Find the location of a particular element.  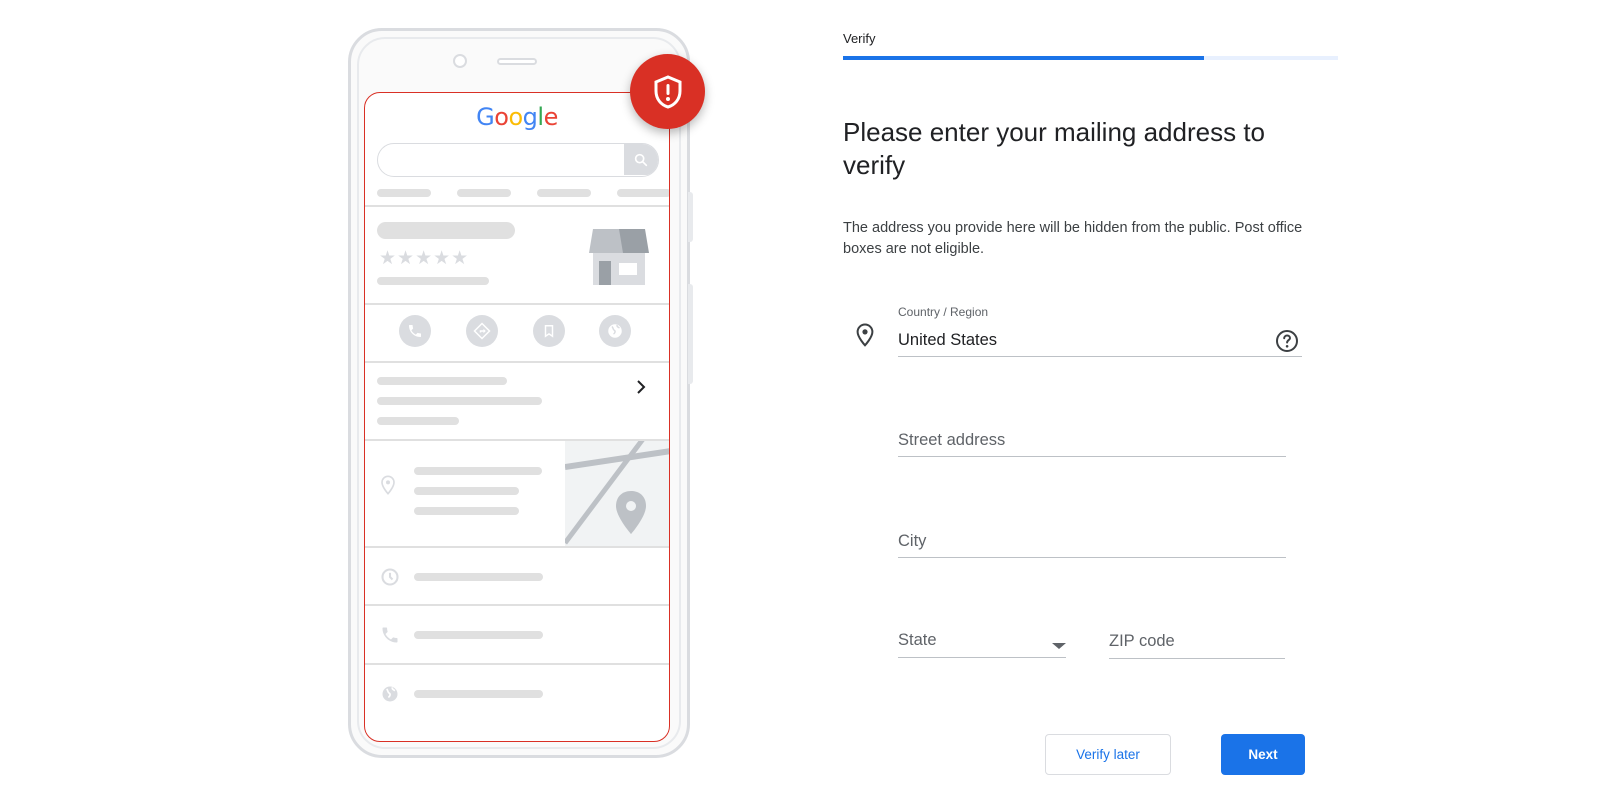

clock-icon is located at coordinates (390, 577).